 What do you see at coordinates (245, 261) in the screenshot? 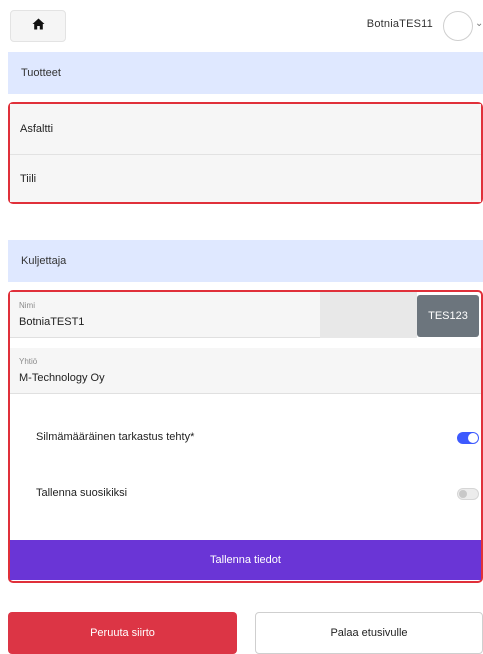
I see `driver-header: Kuljettaja` at bounding box center [245, 261].